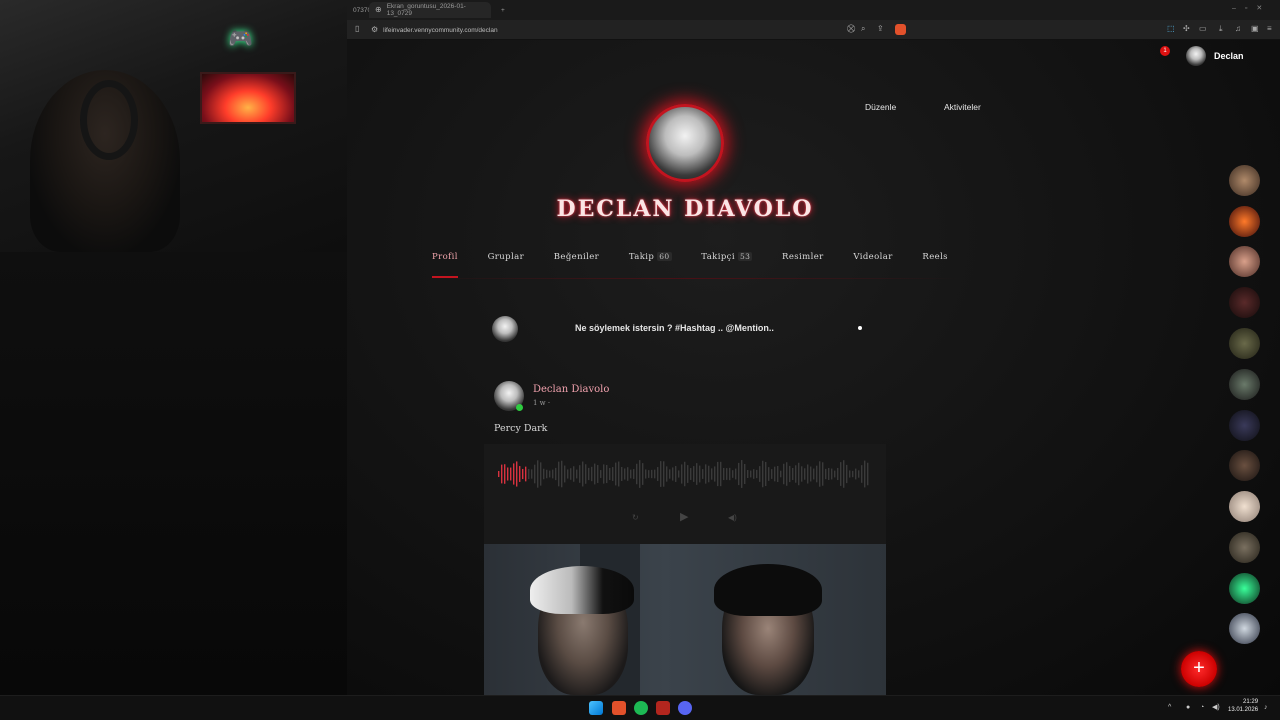 The image size is (1280, 720). I want to click on address-bar: ⚙ lifeinvader.vennycommunity.com/declan, so click(637, 30).